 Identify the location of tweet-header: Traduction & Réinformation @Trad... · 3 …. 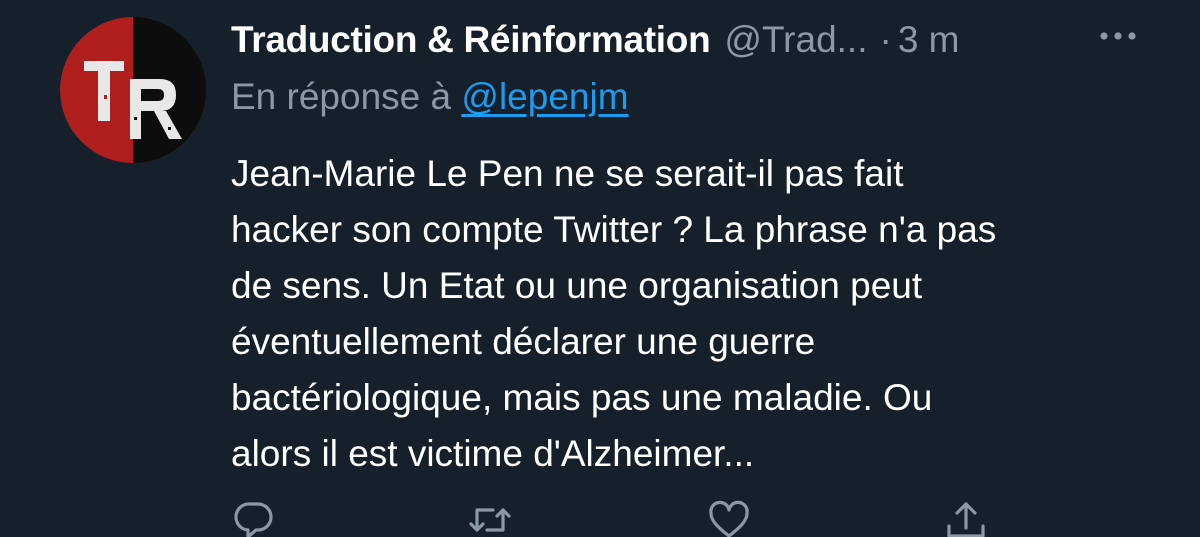
(706, 40).